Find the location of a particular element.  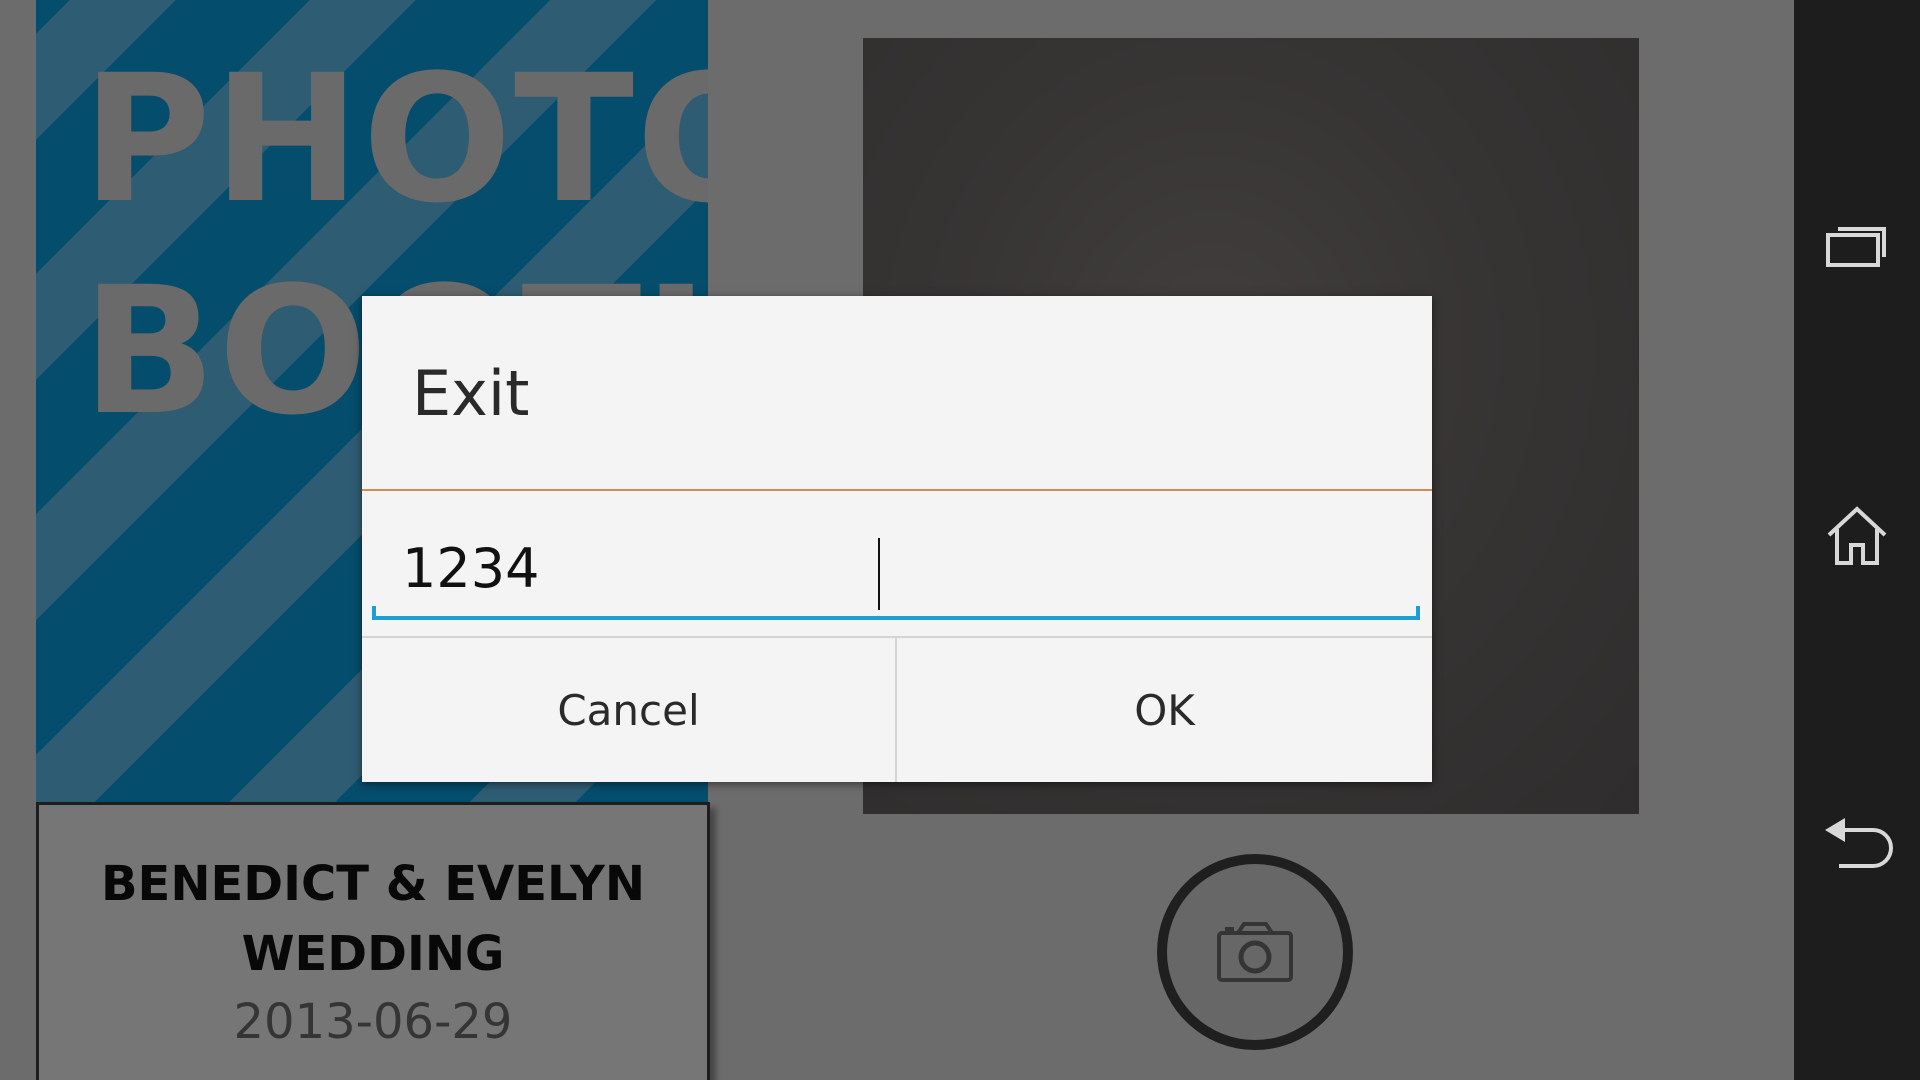

exit-code-field is located at coordinates (896, 573).